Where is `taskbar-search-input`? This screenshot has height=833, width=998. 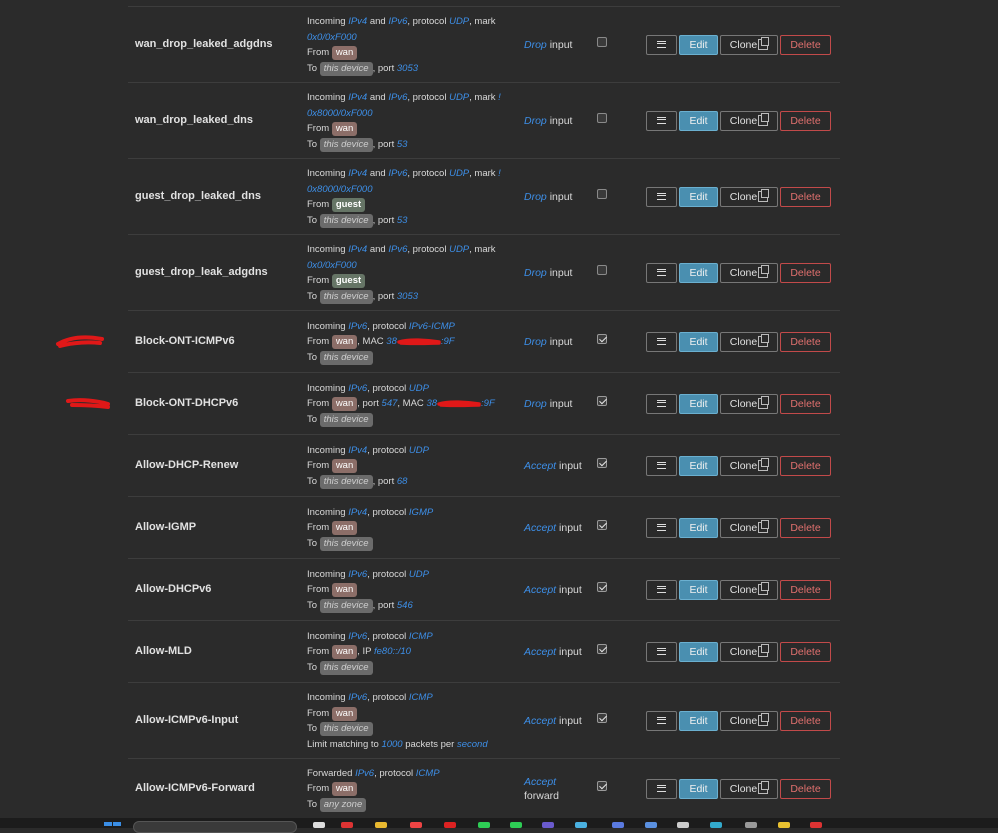 taskbar-search-input is located at coordinates (215, 827).